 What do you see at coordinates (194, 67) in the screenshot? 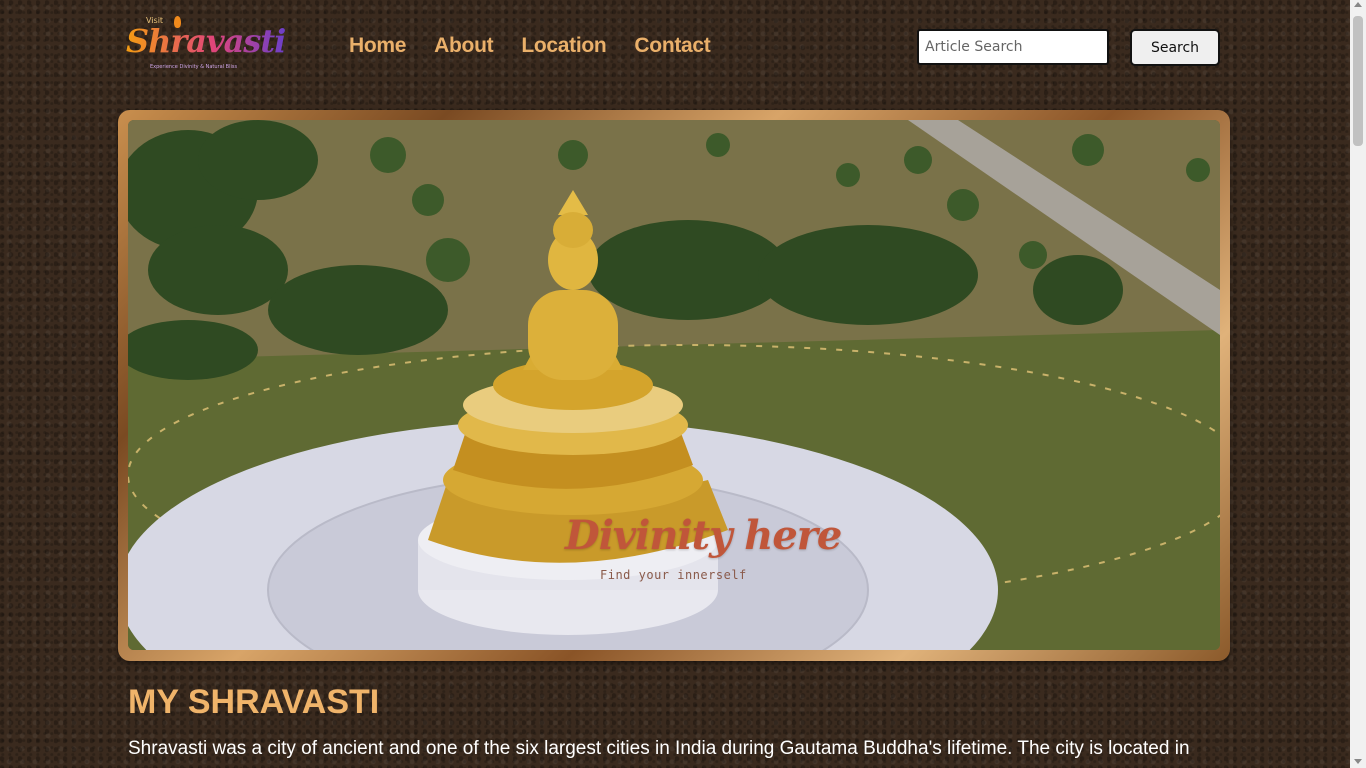
I see `logo-tagline: Experience Divinity & Natural Bliss` at bounding box center [194, 67].